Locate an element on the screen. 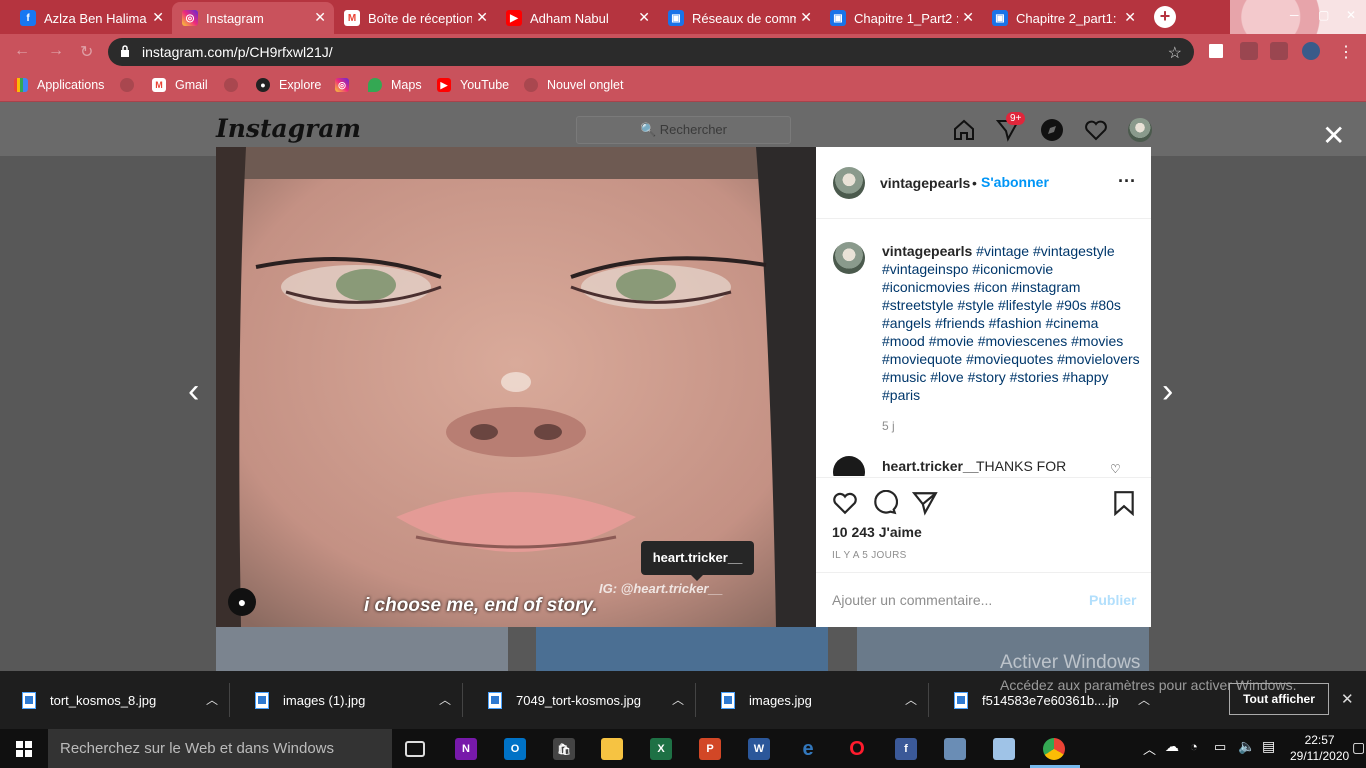 Image resolution: width=1366 pixels, height=768 pixels. comment-avatar is located at coordinates (849, 466).